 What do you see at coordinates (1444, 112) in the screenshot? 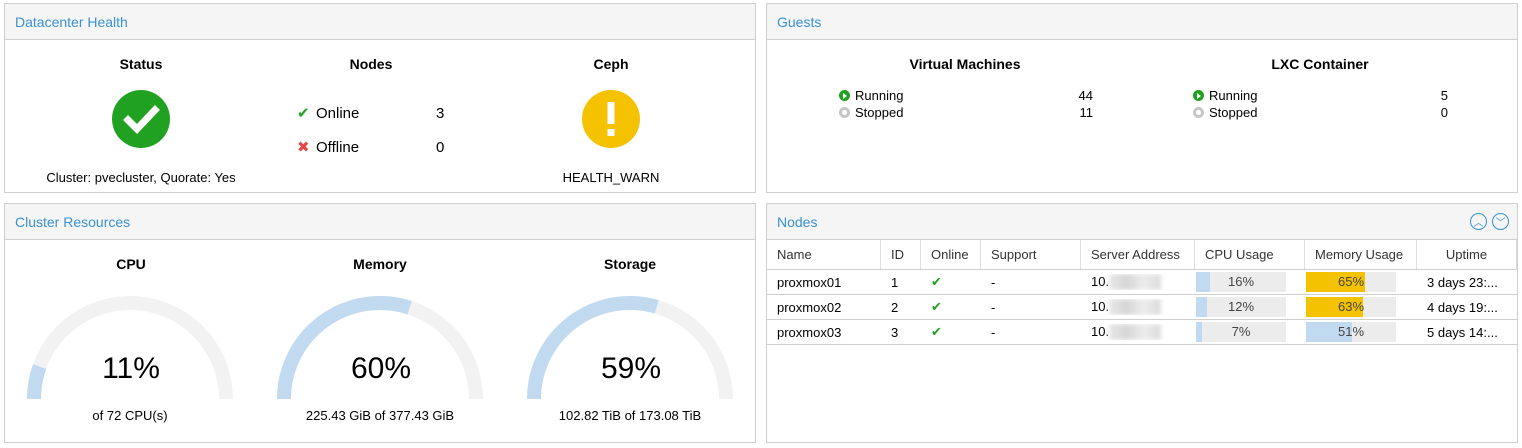
I see `lxc-stopped-count: 0` at bounding box center [1444, 112].